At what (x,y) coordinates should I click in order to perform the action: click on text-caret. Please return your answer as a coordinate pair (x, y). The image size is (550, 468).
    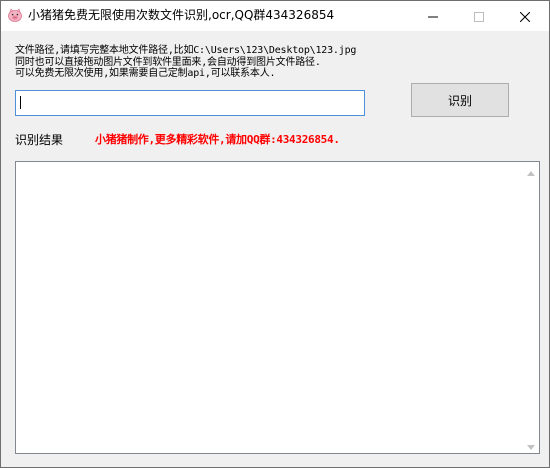
    Looking at the image, I should click on (20, 102).